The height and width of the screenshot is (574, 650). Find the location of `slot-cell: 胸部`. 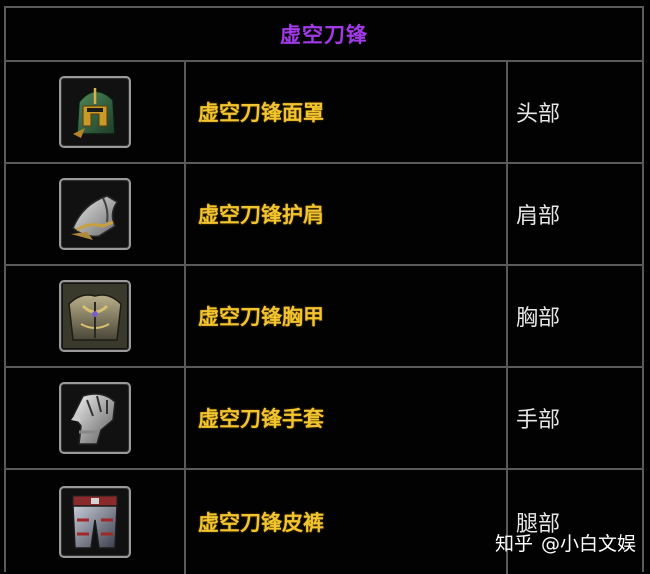

slot-cell: 胸部 is located at coordinates (575, 316).